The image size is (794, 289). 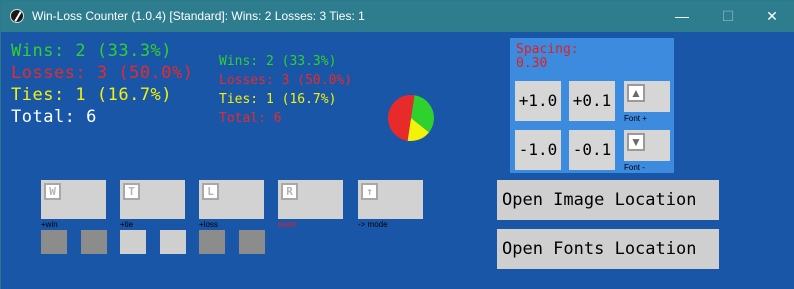 What do you see at coordinates (92, 95) in the screenshot?
I see `ties-stat-large: Ties: 1 (16.7%)` at bounding box center [92, 95].